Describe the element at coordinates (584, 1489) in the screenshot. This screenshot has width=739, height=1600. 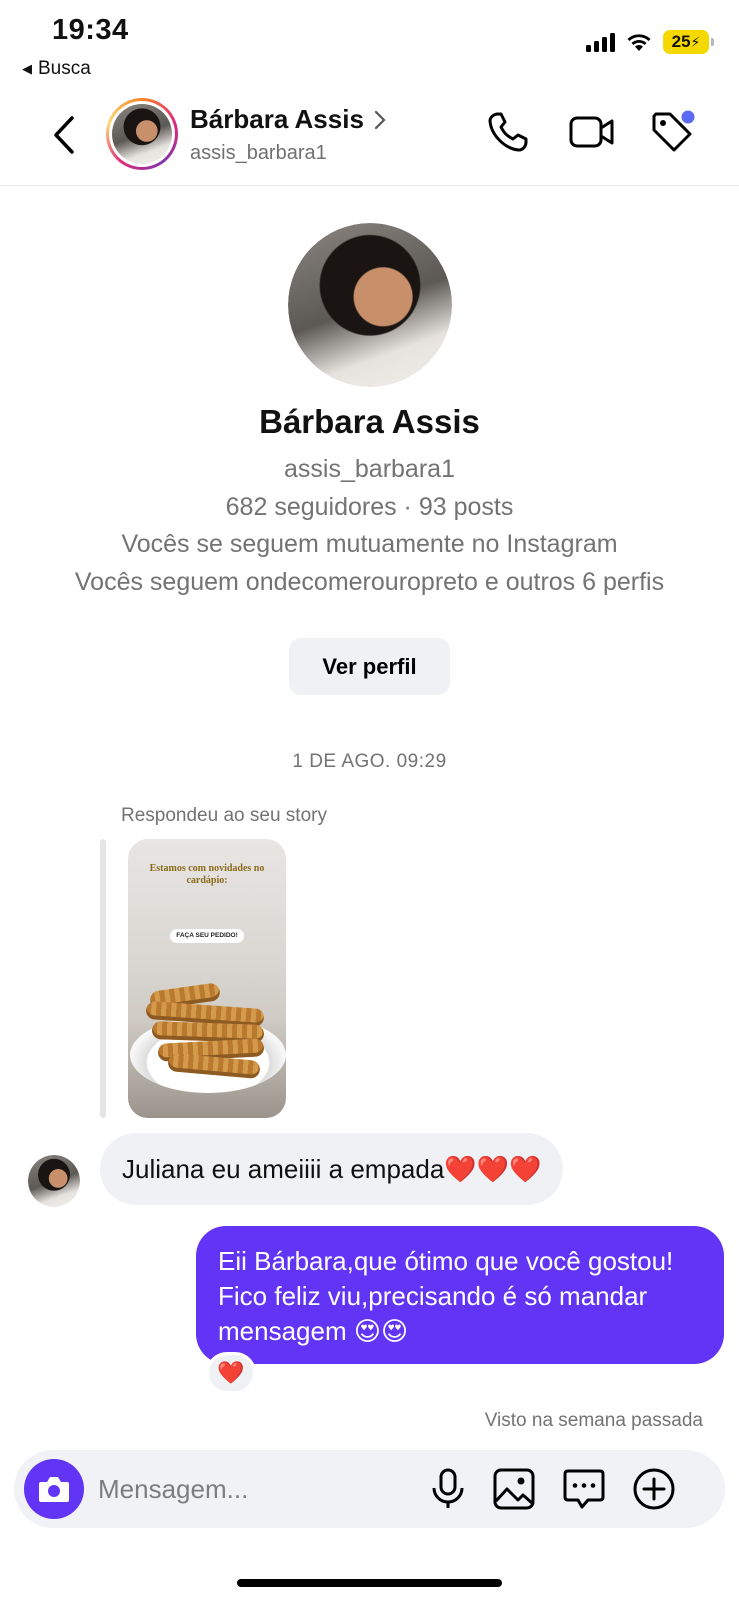
I see `sticker-chat-icon` at that location.